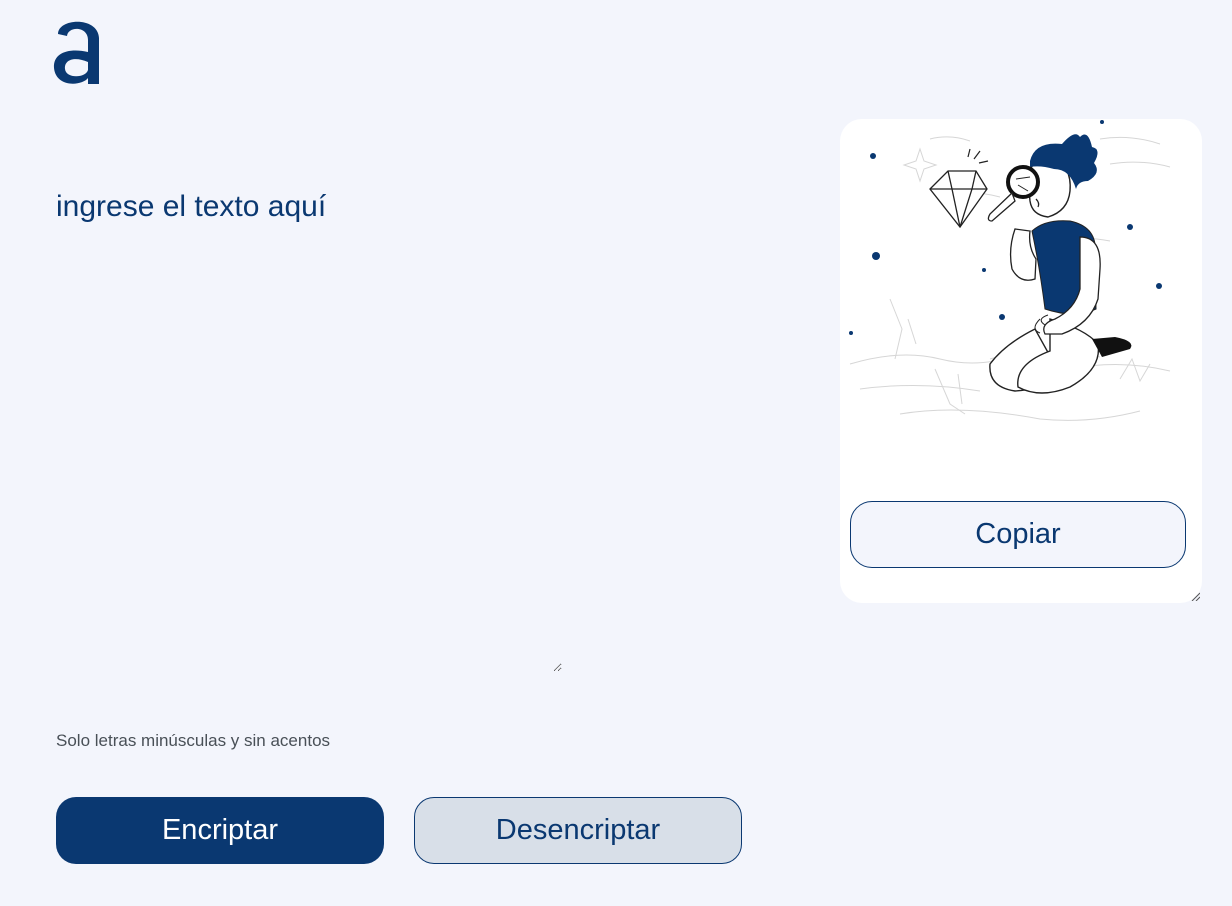  What do you see at coordinates (578, 830) in the screenshot?
I see `decrypt-button: Desencriptar` at bounding box center [578, 830].